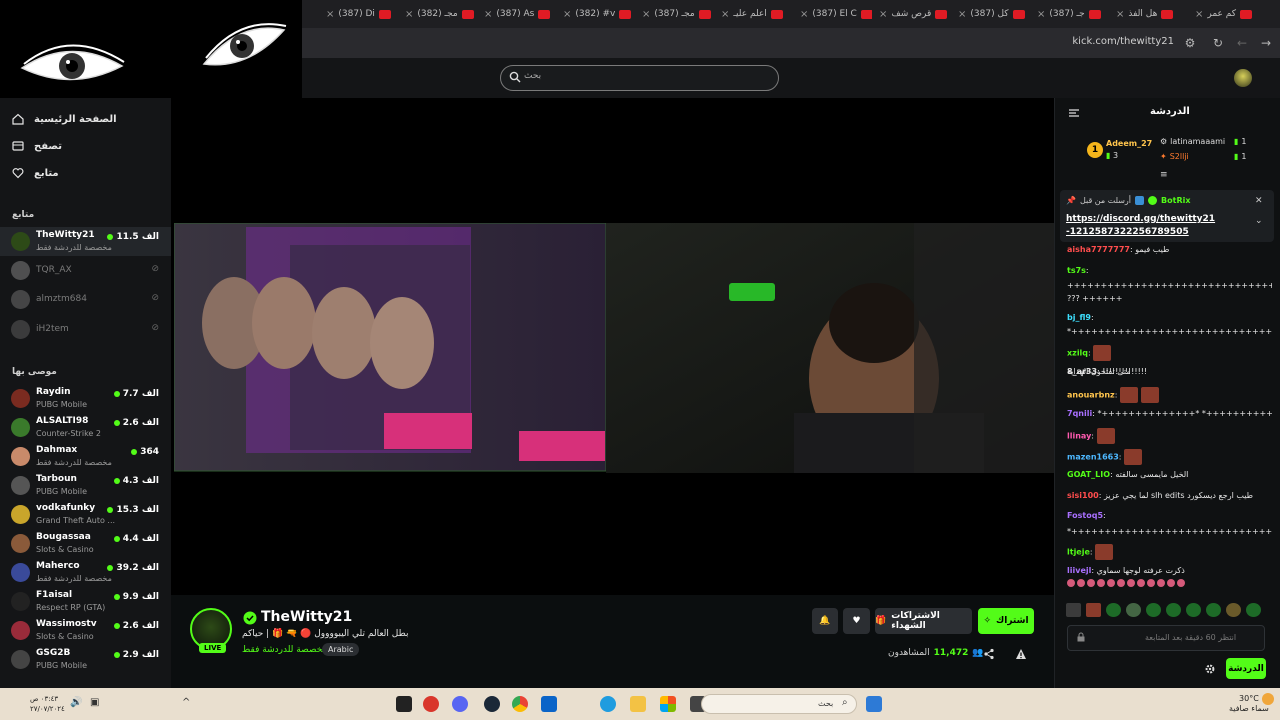  Describe the element at coordinates (85, 270) in the screenshot. I see `sidebar-channel: TQR_AX ⊘` at that location.